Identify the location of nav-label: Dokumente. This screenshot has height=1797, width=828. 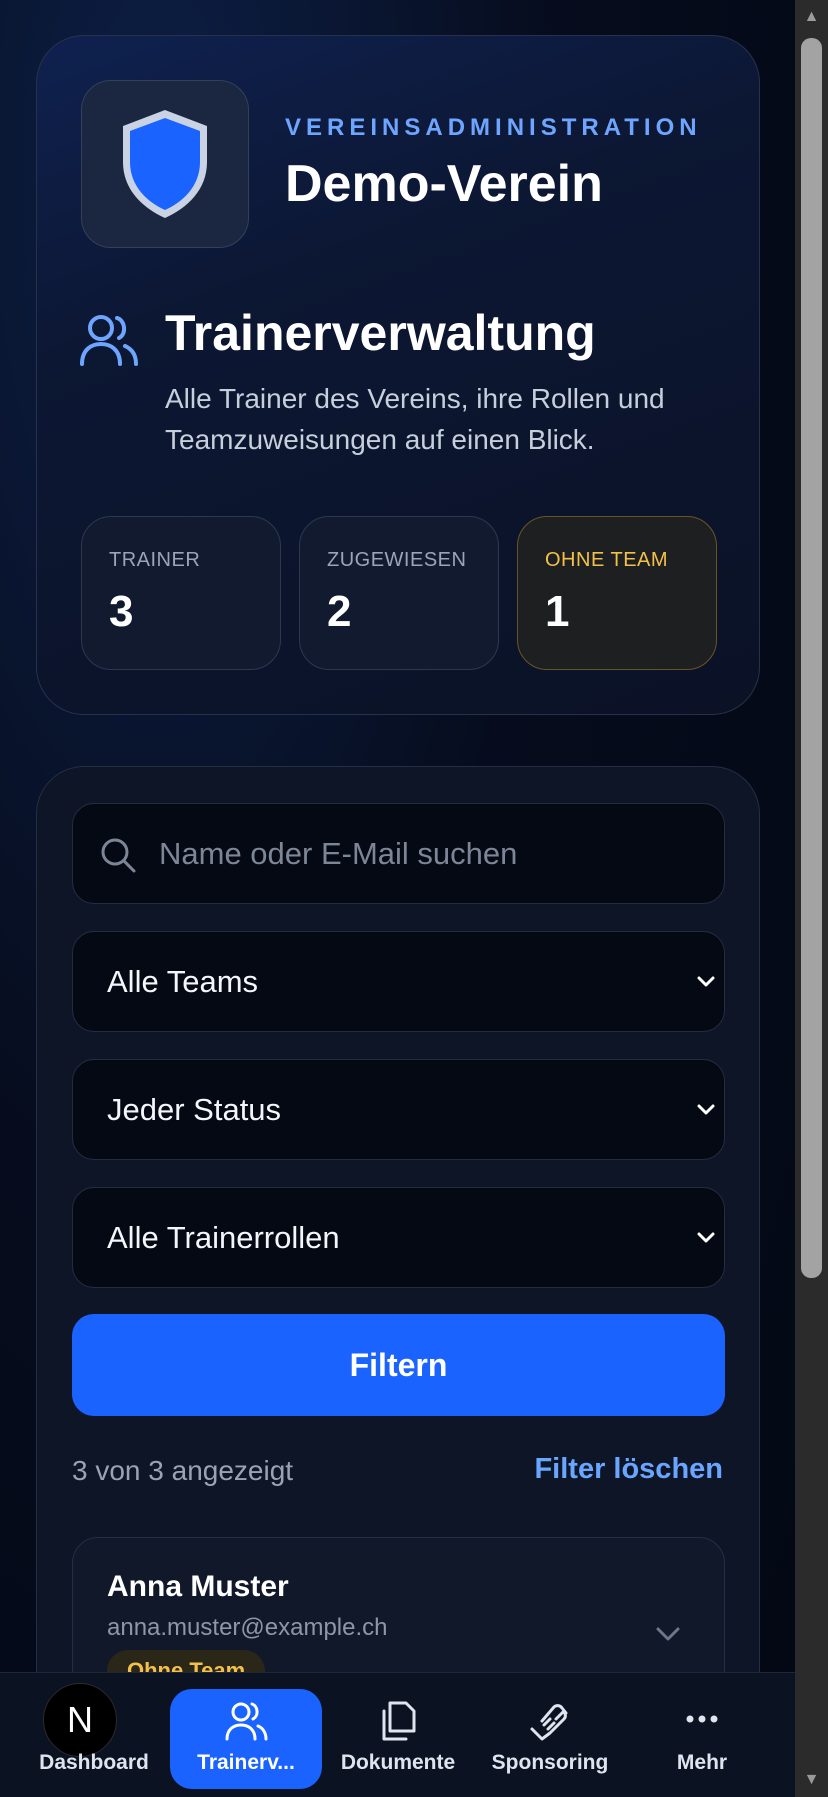
(398, 1762).